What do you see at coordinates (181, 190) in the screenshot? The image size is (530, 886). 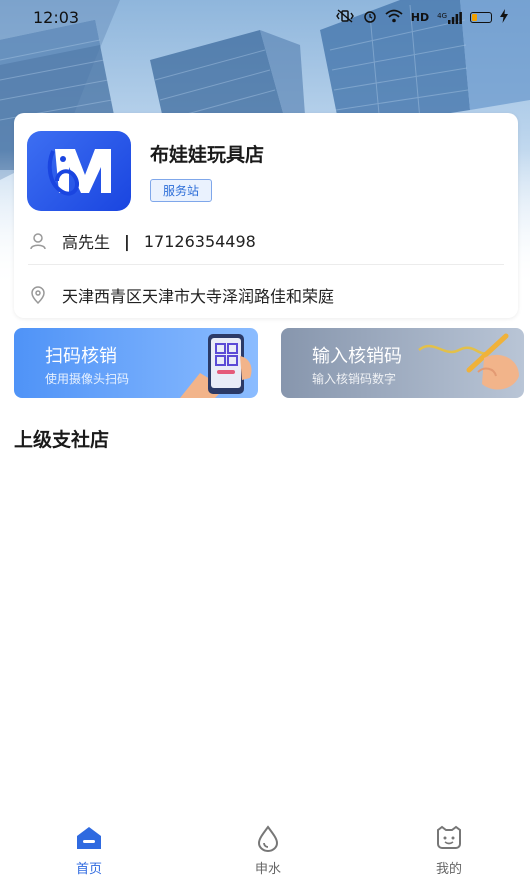 I see `store-type-badge: 服务站` at bounding box center [181, 190].